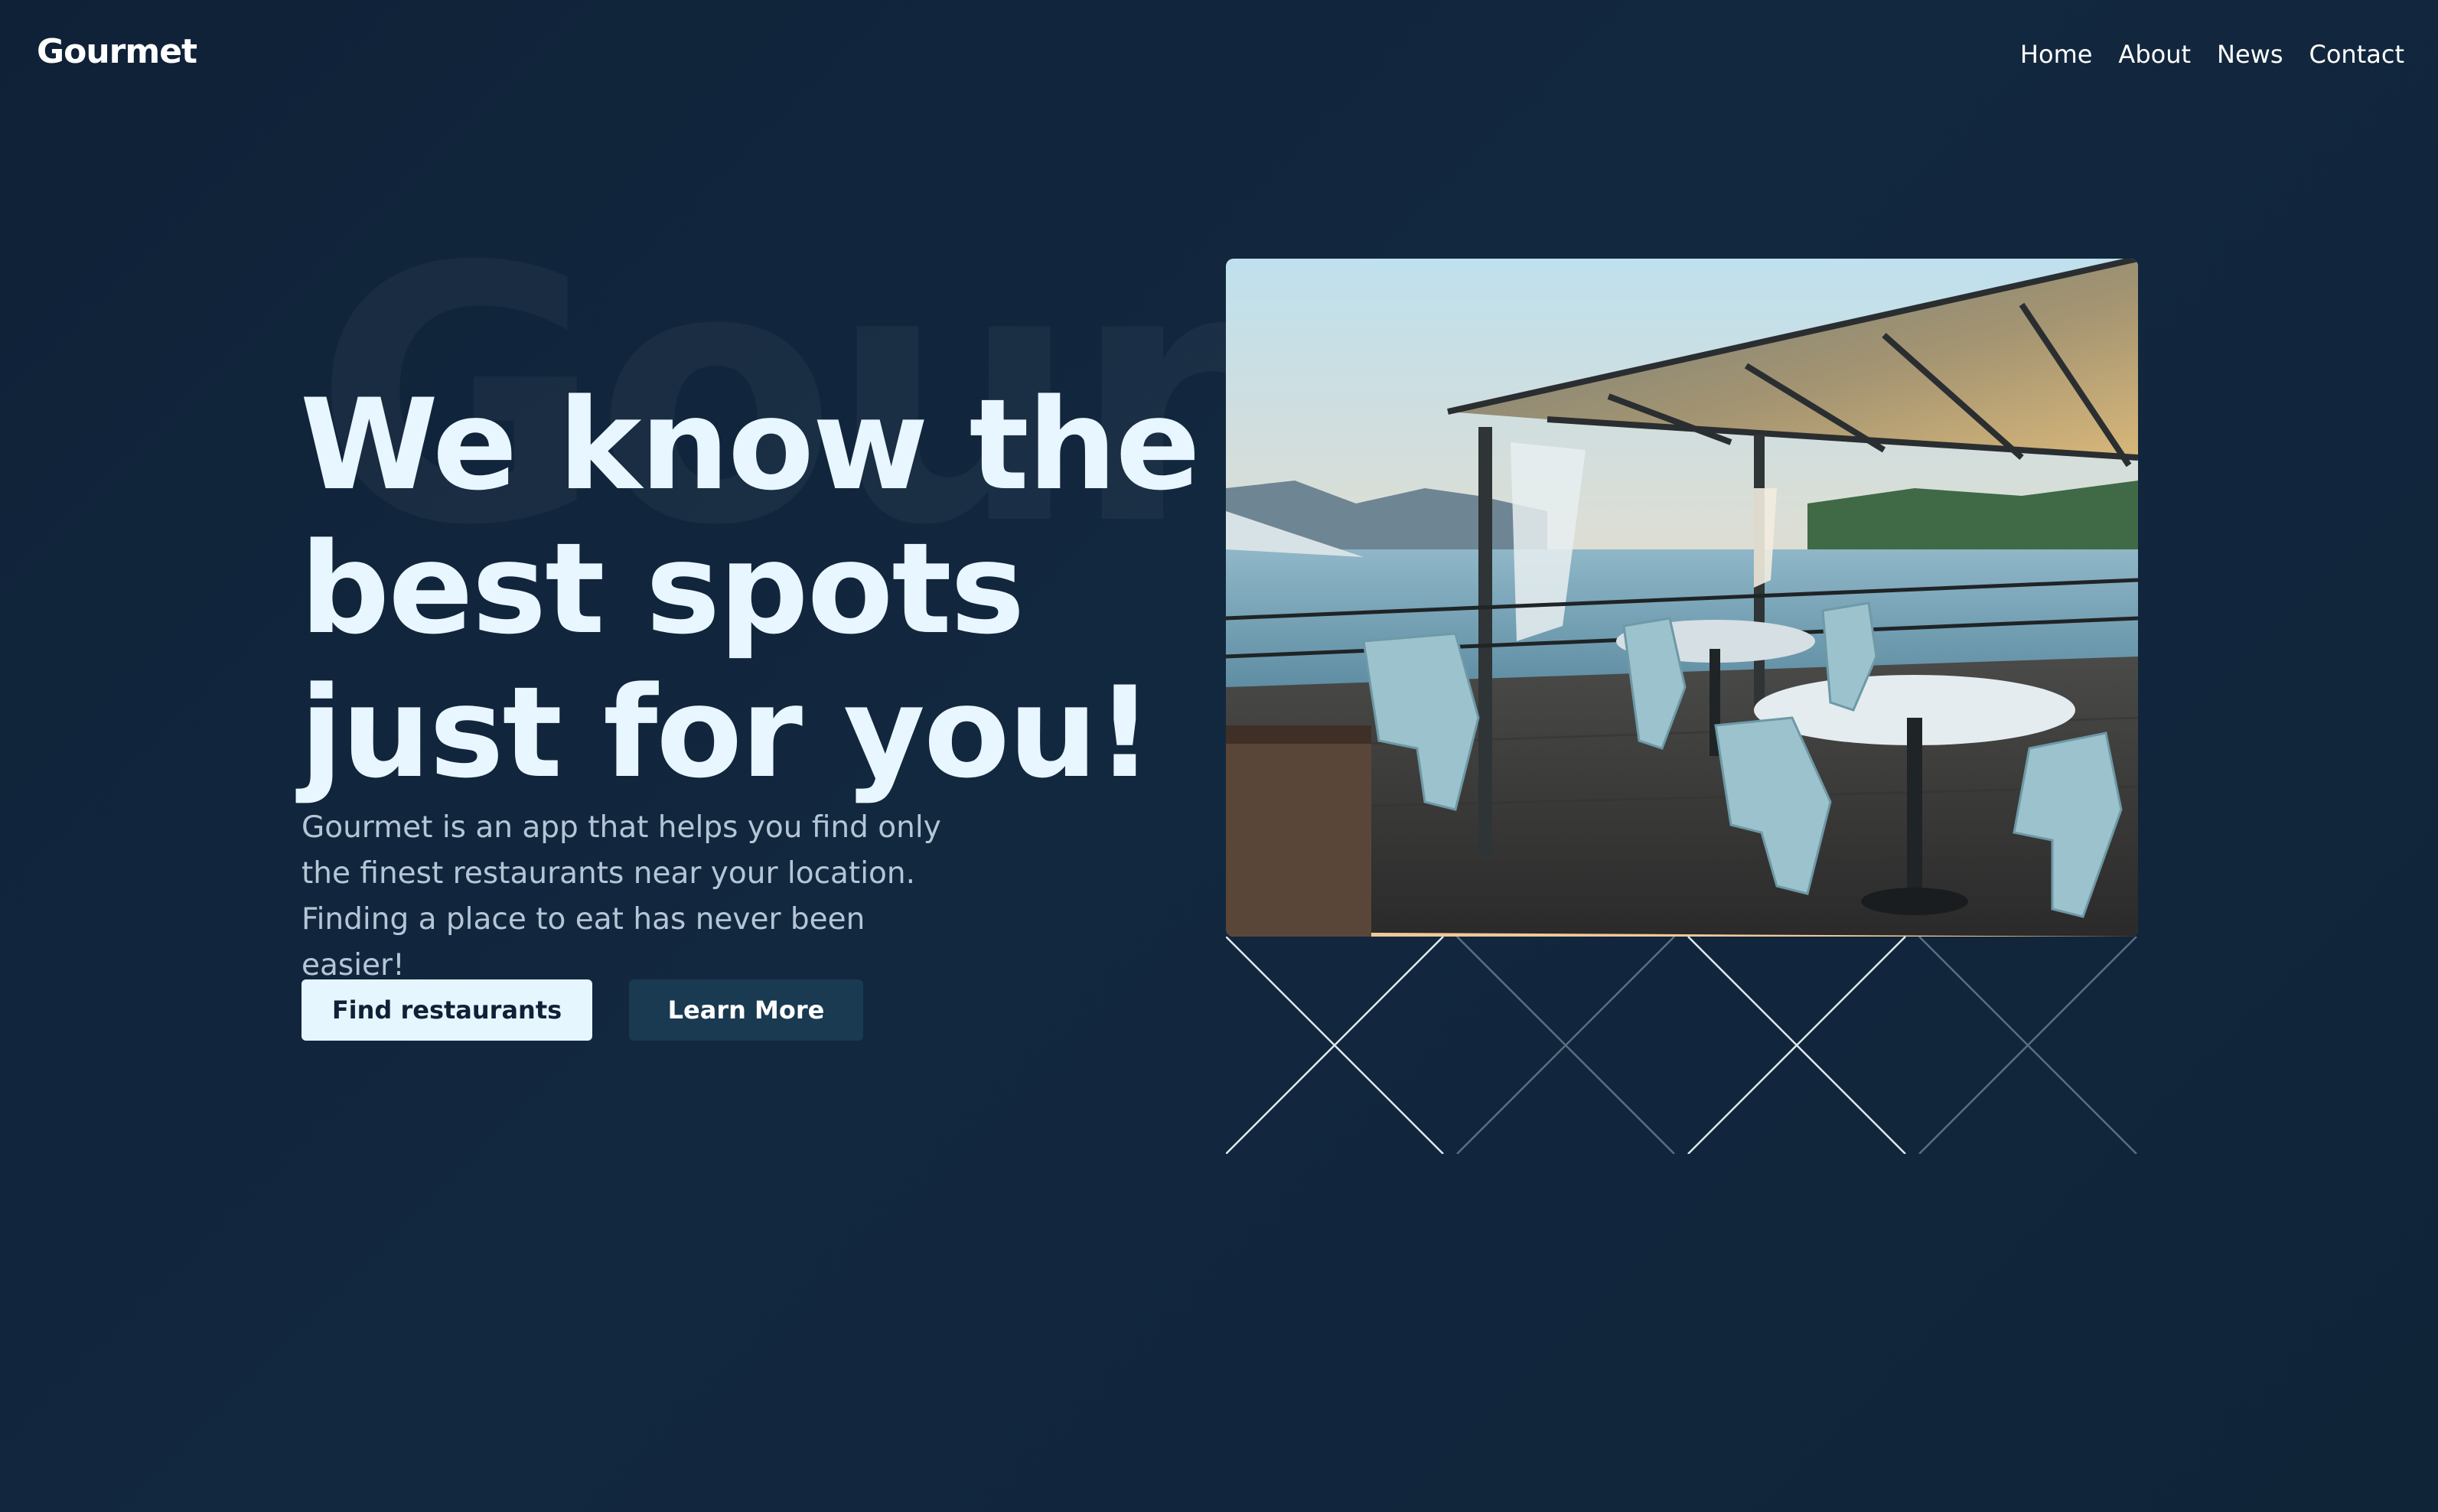  What do you see at coordinates (446, 1010) in the screenshot?
I see `find-restaurants-button: Find restaurants` at bounding box center [446, 1010].